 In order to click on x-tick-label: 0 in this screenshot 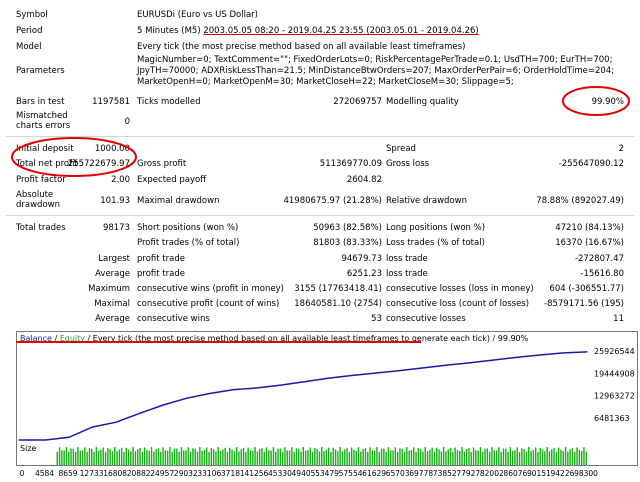, I will do `click(22, 473)`.